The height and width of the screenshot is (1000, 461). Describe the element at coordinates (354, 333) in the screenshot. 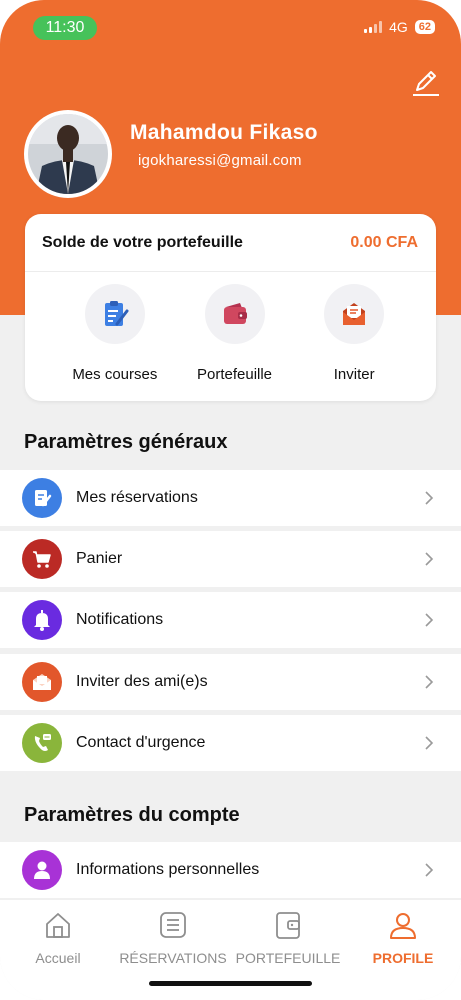

I see `quick-action-inviter: Inviter` at that location.